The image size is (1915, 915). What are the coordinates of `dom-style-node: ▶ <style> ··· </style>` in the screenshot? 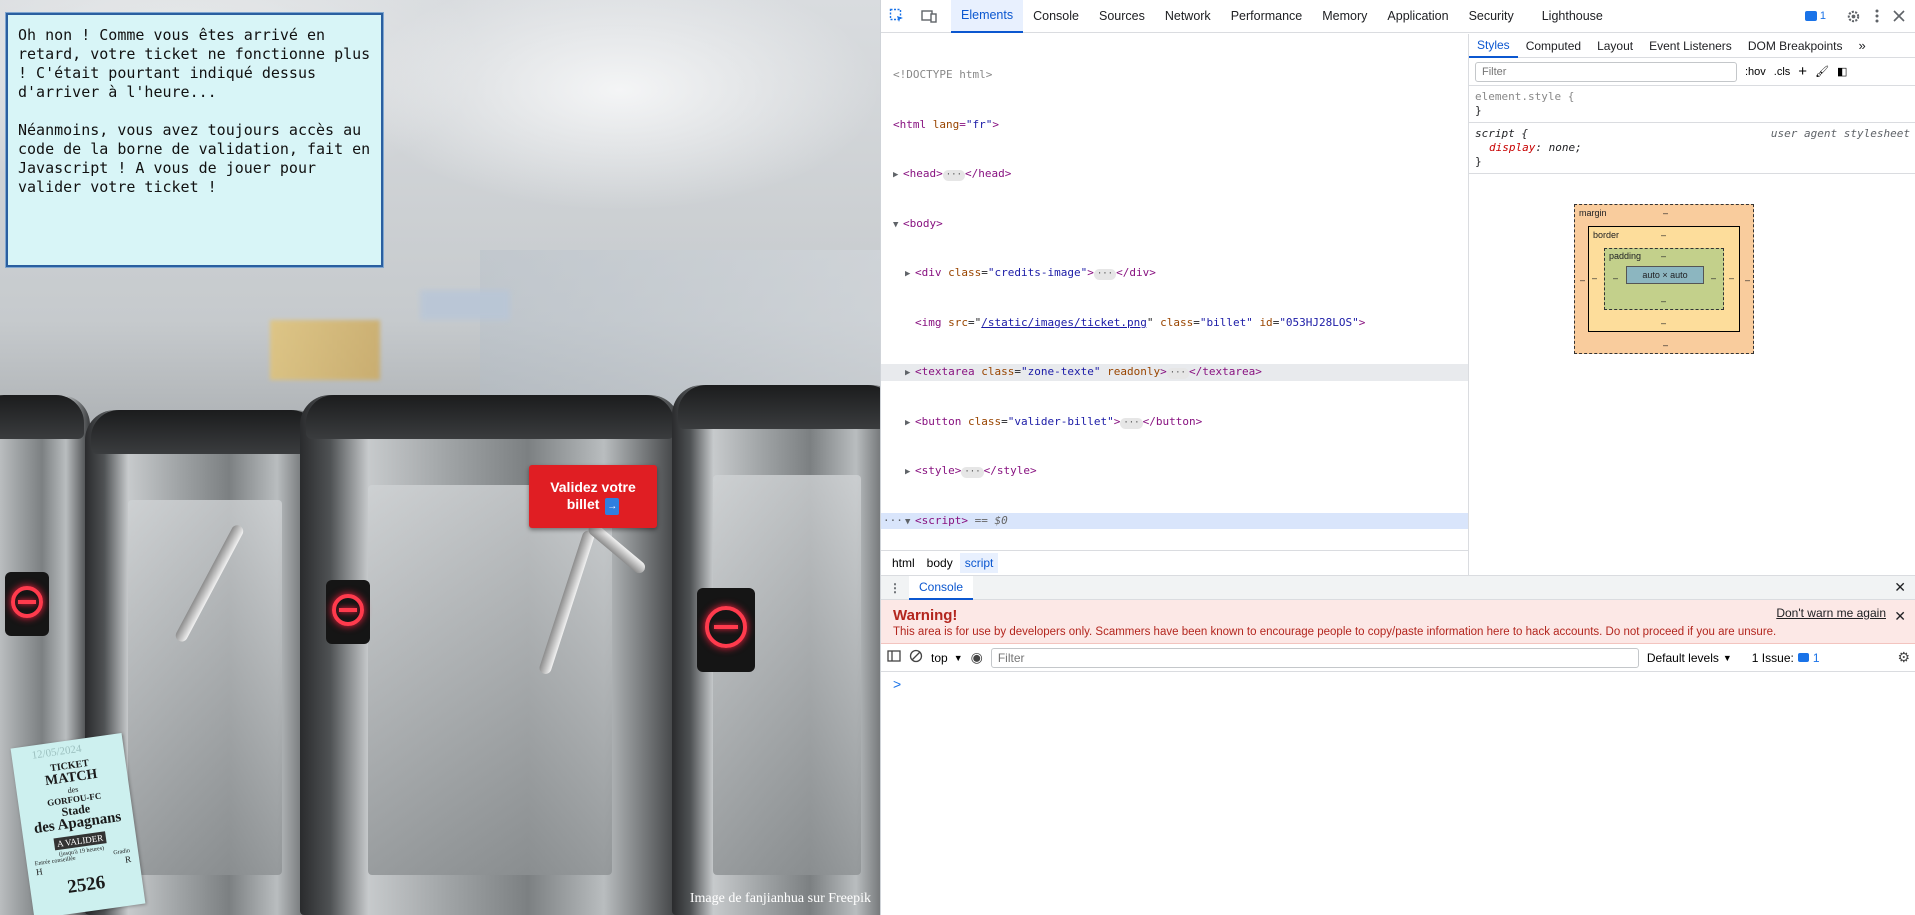 It's located at (1174, 471).